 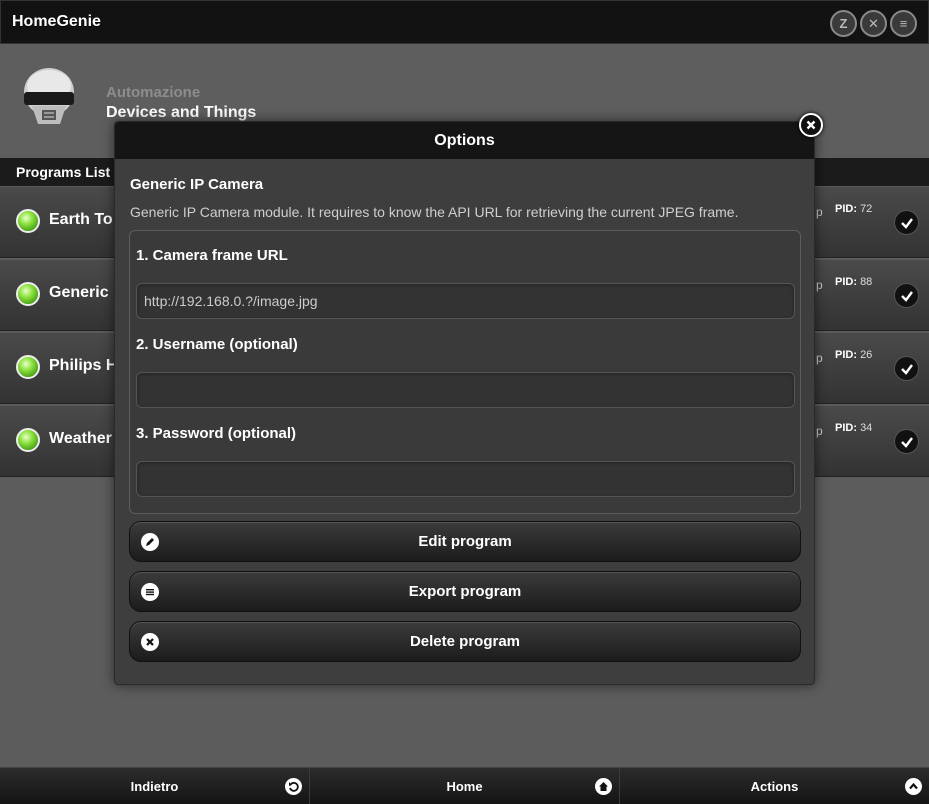 What do you see at coordinates (181, 112) in the screenshot?
I see `group-title: Devices and Things` at bounding box center [181, 112].